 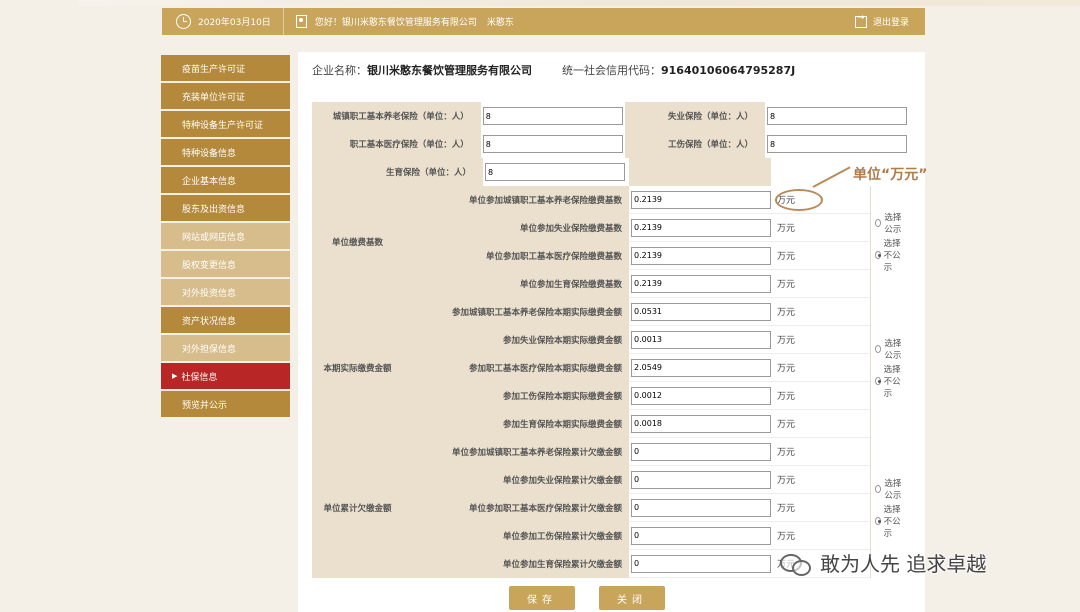 What do you see at coordinates (516, 368) in the screenshot?
I see `fee-row-label: 参加职工基本医疗保险本期实际缴费金额` at bounding box center [516, 368].